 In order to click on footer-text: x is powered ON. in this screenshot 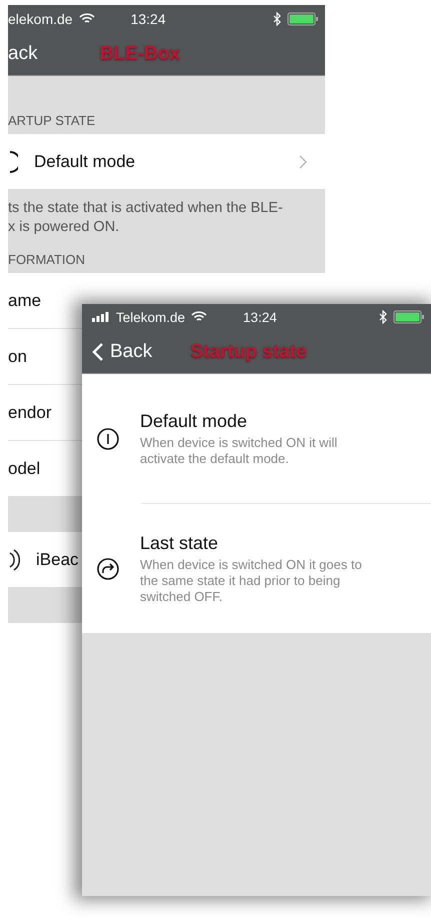, I will do `click(64, 227)`.